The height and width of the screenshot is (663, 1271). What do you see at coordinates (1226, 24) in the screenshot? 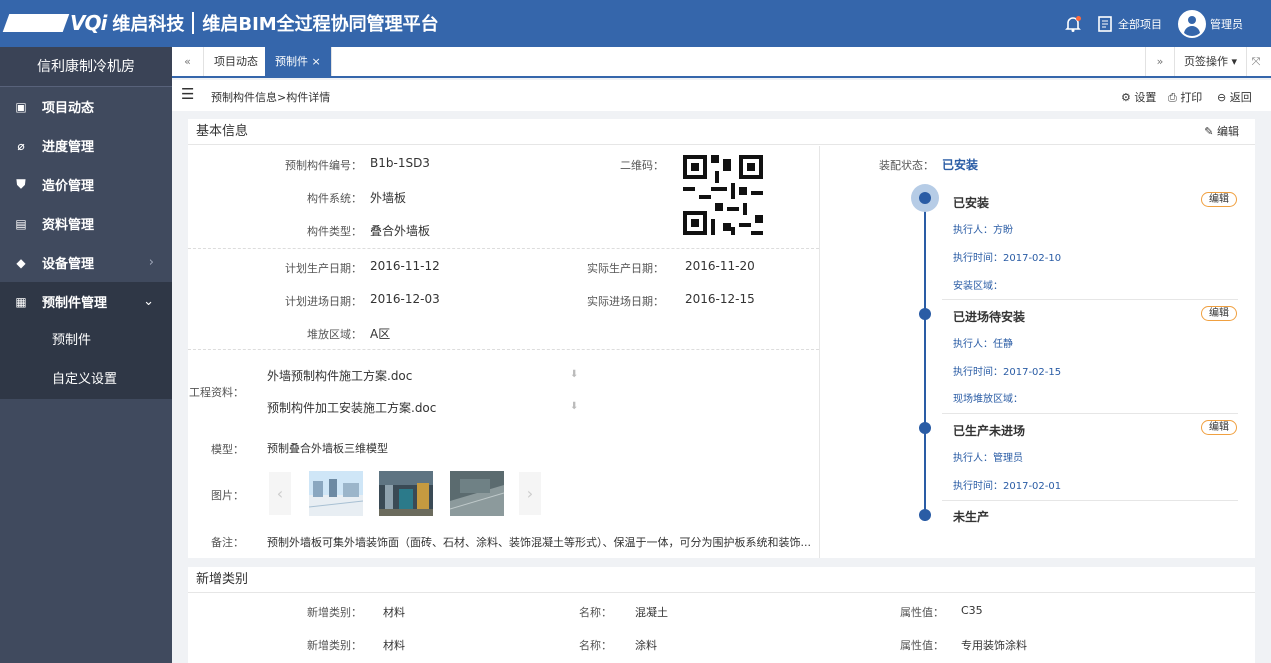
I see `user-name: 管理员` at bounding box center [1226, 24].